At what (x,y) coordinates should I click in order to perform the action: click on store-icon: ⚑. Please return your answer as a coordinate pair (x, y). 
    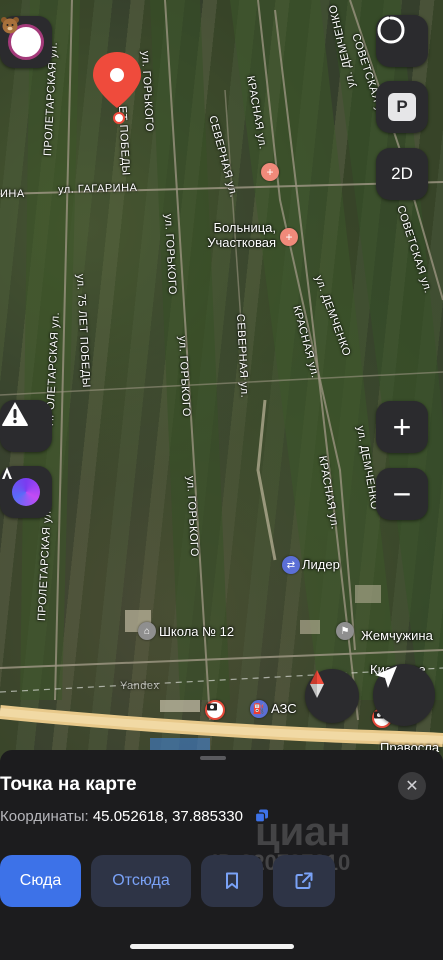
    Looking at the image, I should click on (345, 631).